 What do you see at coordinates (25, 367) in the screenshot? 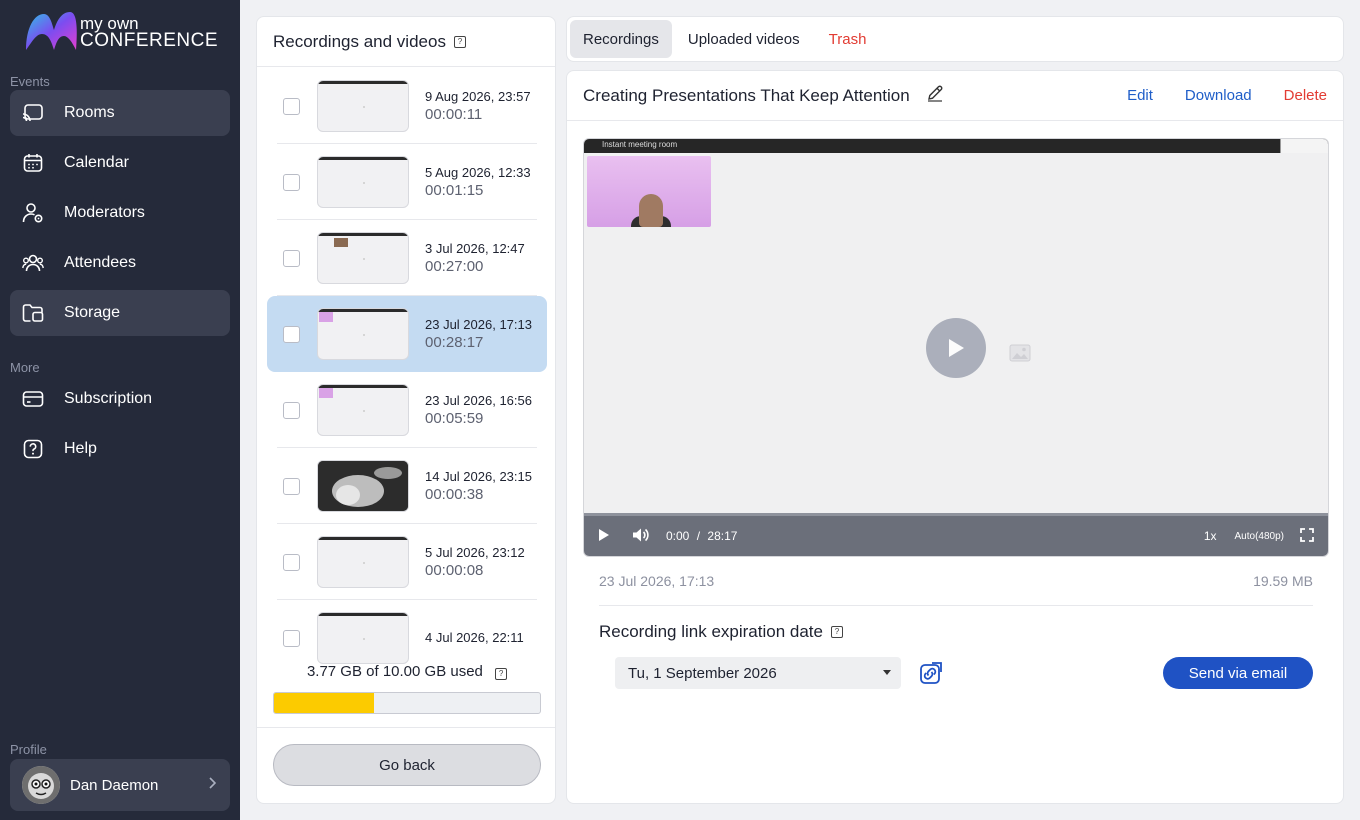
I see `section-label-more: More` at bounding box center [25, 367].